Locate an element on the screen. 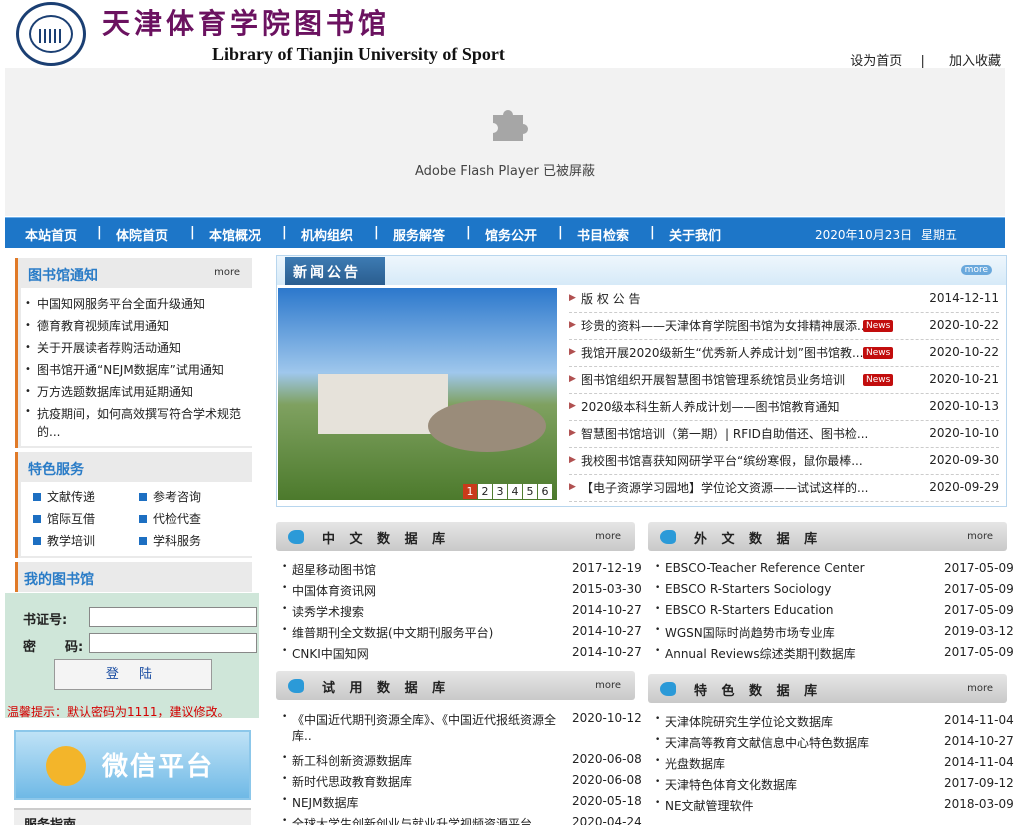 The height and width of the screenshot is (825, 1017). foreign-db-item: • Annual Reviews综述类期刊数据库 2017-05-09 is located at coordinates (834, 652).